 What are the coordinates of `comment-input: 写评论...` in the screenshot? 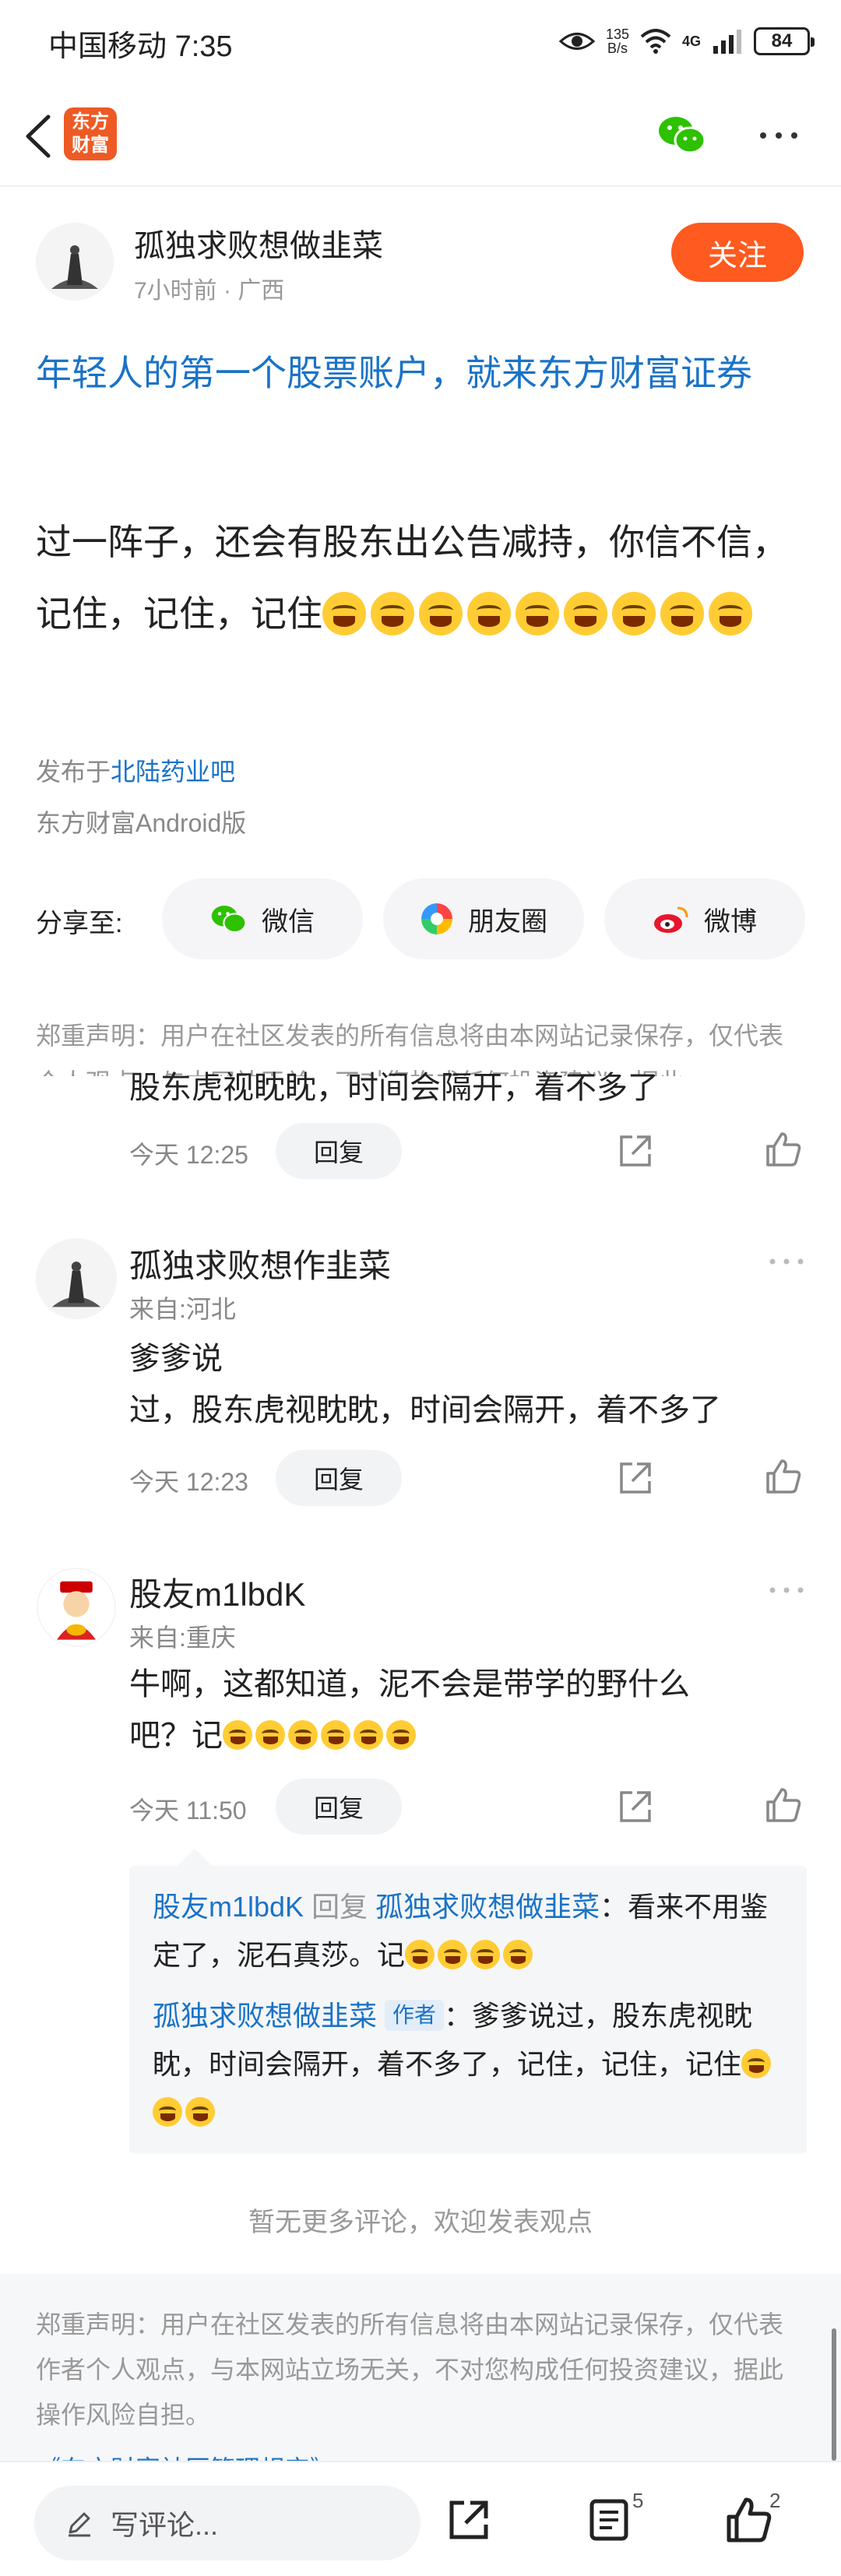 It's located at (227, 2523).